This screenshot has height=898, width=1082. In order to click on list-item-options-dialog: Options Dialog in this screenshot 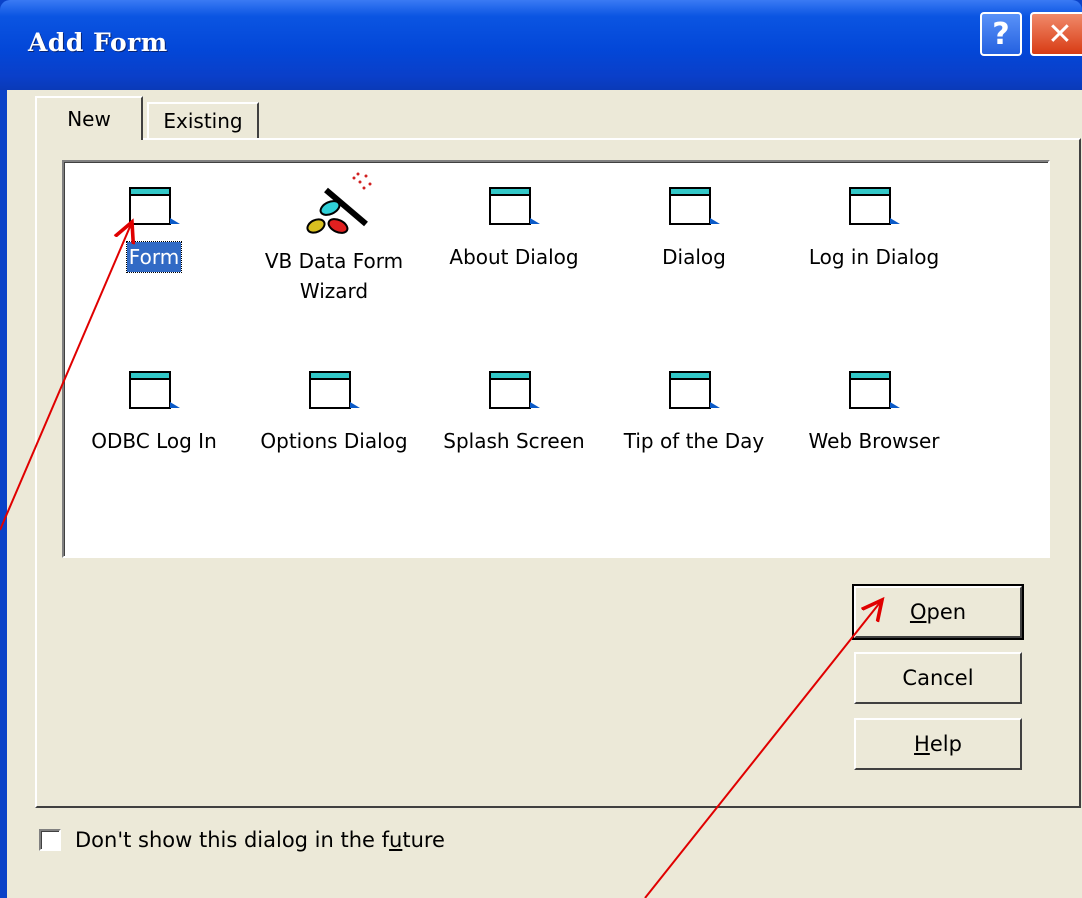, I will do `click(334, 412)`.